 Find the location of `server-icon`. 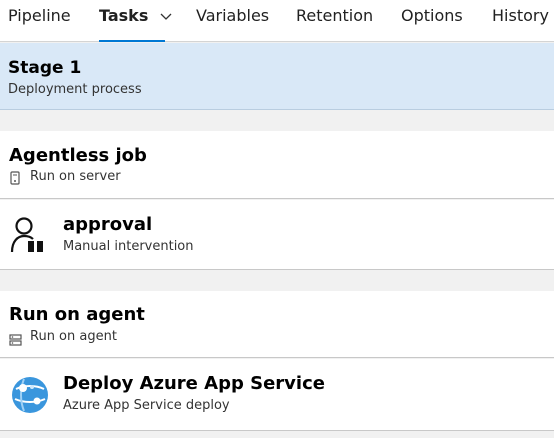

server-icon is located at coordinates (15, 179).